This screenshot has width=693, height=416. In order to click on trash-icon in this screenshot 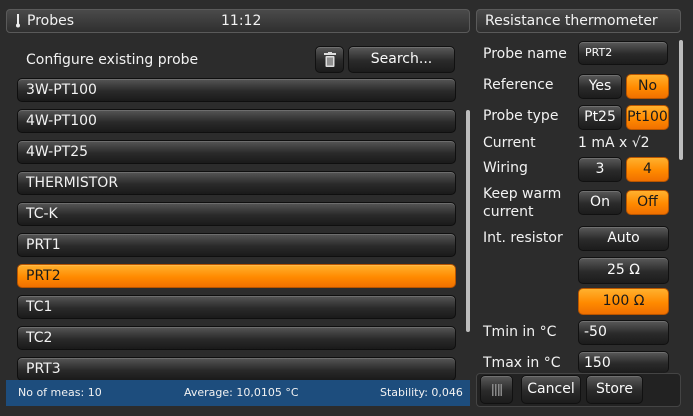, I will do `click(329, 59)`.